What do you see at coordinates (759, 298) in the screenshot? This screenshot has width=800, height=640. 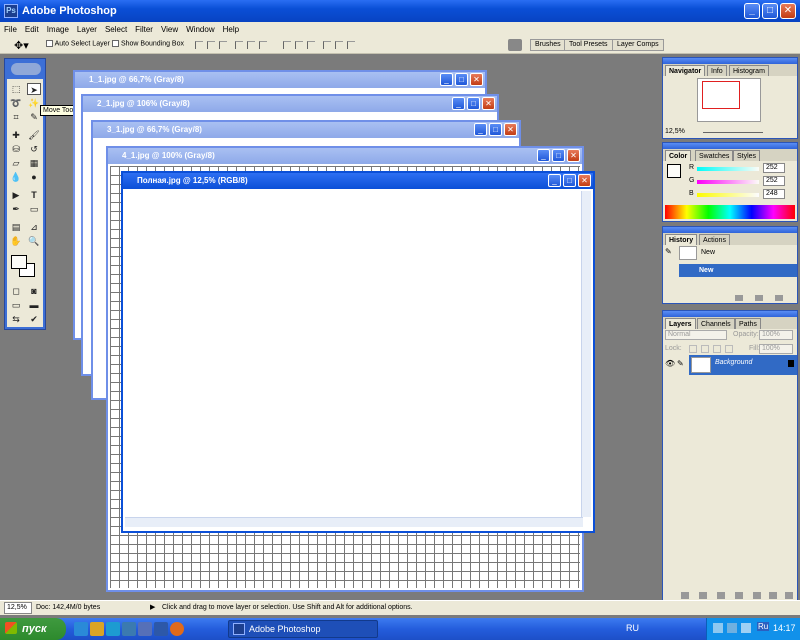 I see `new-snapshot-icon` at bounding box center [759, 298].